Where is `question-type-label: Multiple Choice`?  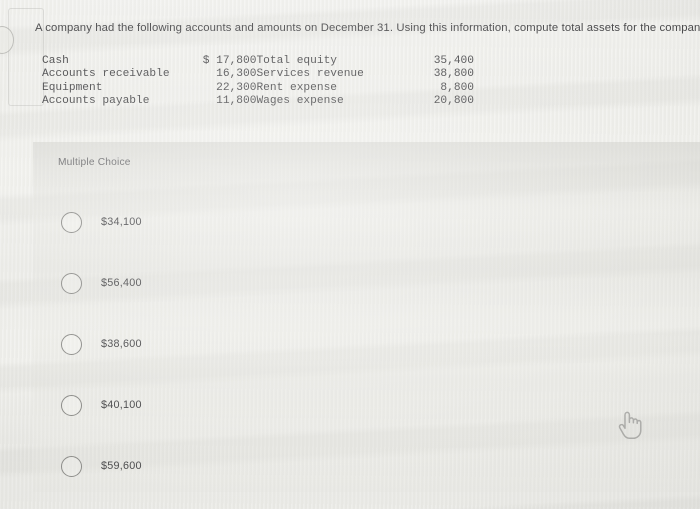
question-type-label: Multiple Choice is located at coordinates (94, 162).